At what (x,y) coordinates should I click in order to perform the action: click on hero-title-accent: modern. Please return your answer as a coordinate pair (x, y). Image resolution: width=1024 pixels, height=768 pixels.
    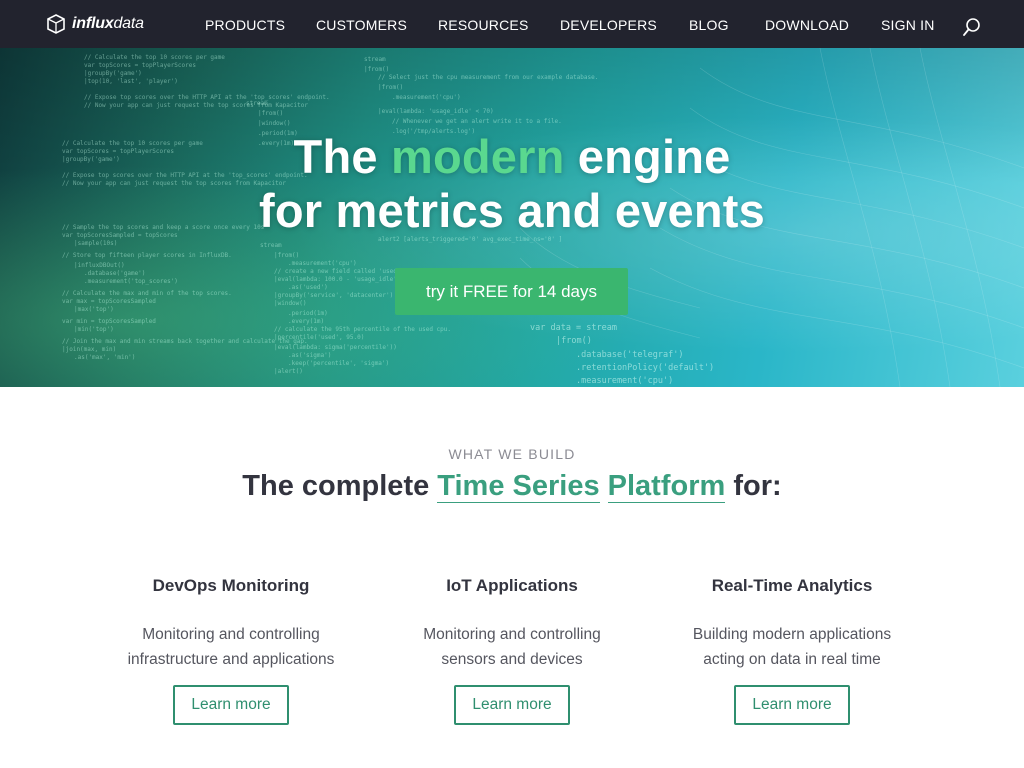
    Looking at the image, I should click on (477, 156).